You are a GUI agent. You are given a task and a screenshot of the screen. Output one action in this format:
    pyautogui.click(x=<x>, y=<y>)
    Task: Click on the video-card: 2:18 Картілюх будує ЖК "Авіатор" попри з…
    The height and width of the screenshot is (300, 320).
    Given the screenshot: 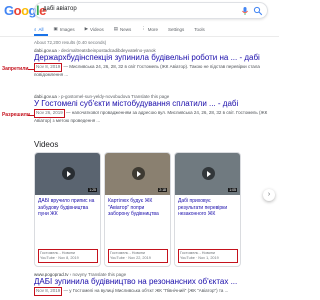 What is the action you would take?
    pyautogui.click(x=137, y=209)
    